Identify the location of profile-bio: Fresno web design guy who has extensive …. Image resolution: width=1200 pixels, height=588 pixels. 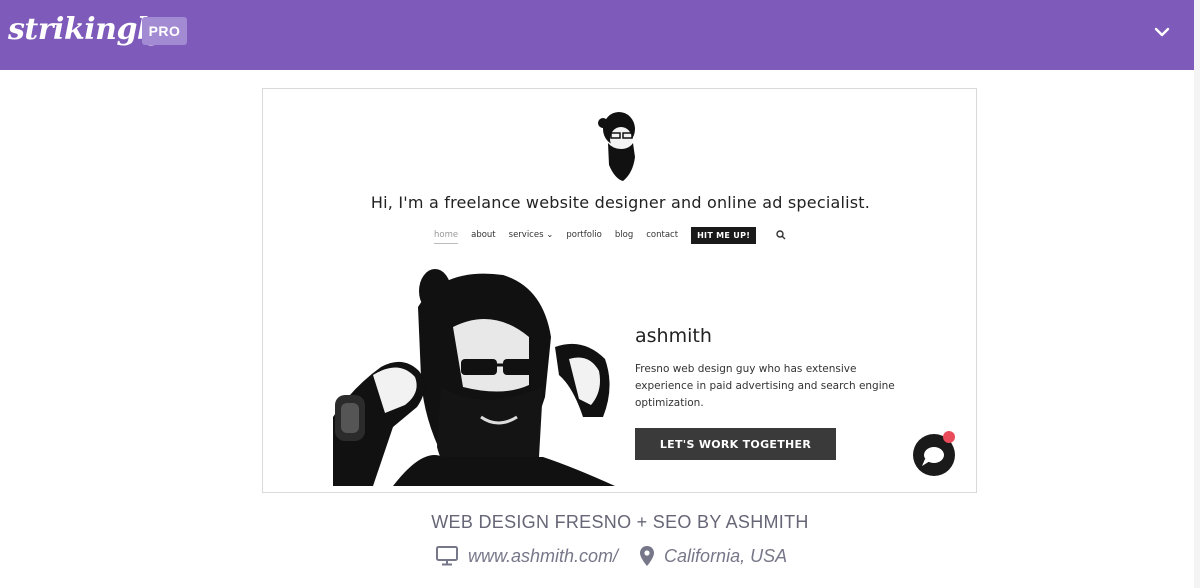
(765, 386).